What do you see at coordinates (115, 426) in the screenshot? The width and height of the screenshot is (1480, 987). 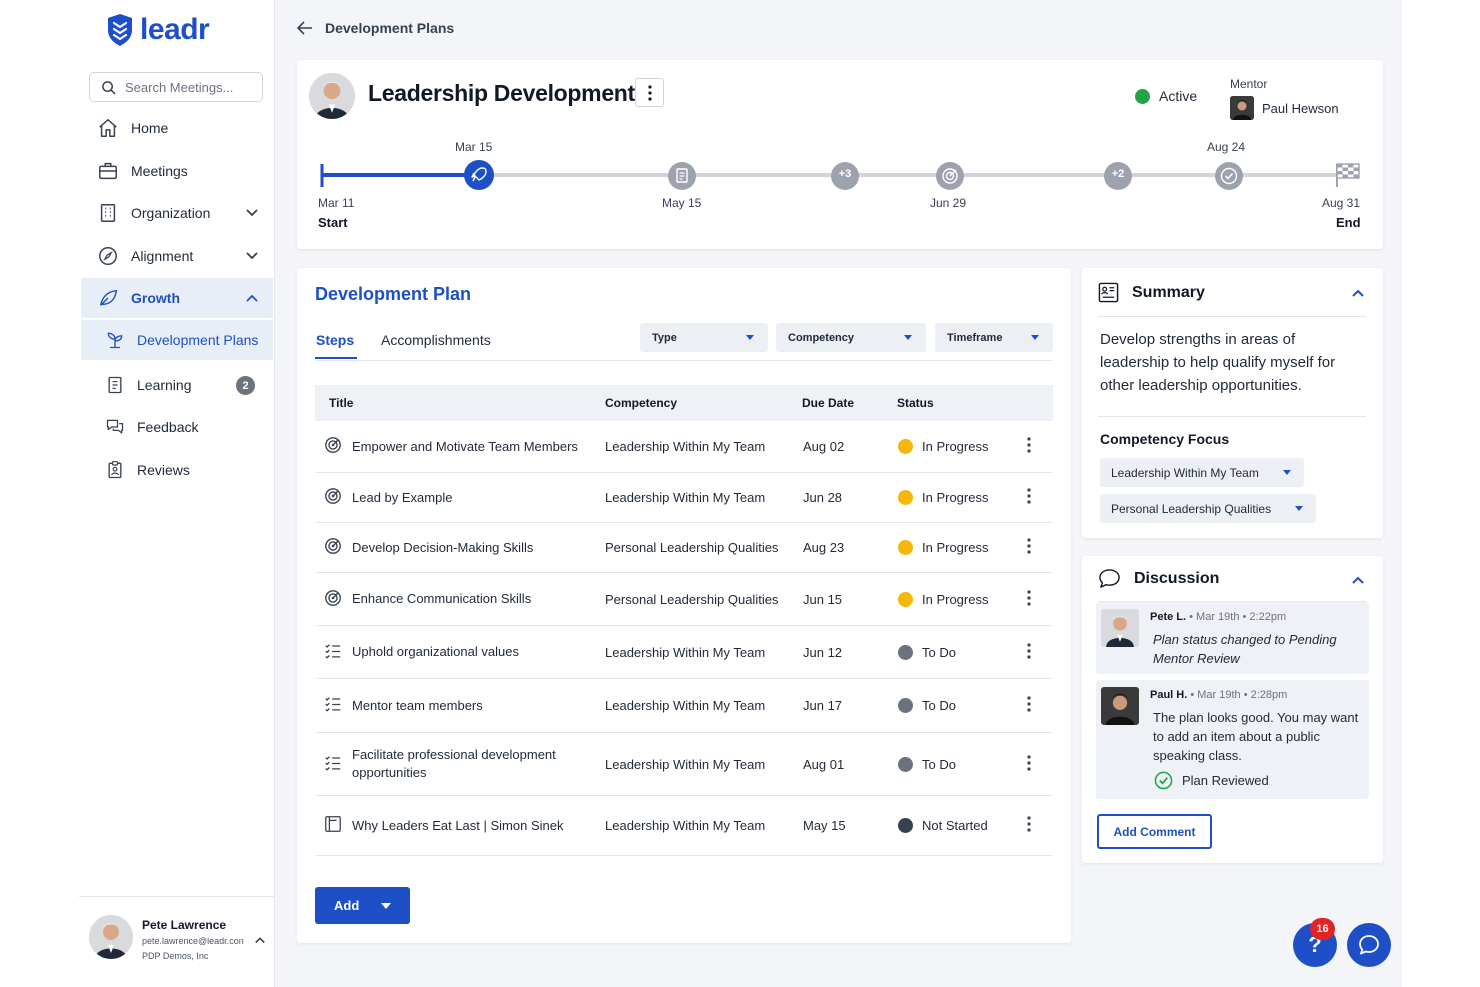 I see `chat-bubbles-icon` at bounding box center [115, 426].